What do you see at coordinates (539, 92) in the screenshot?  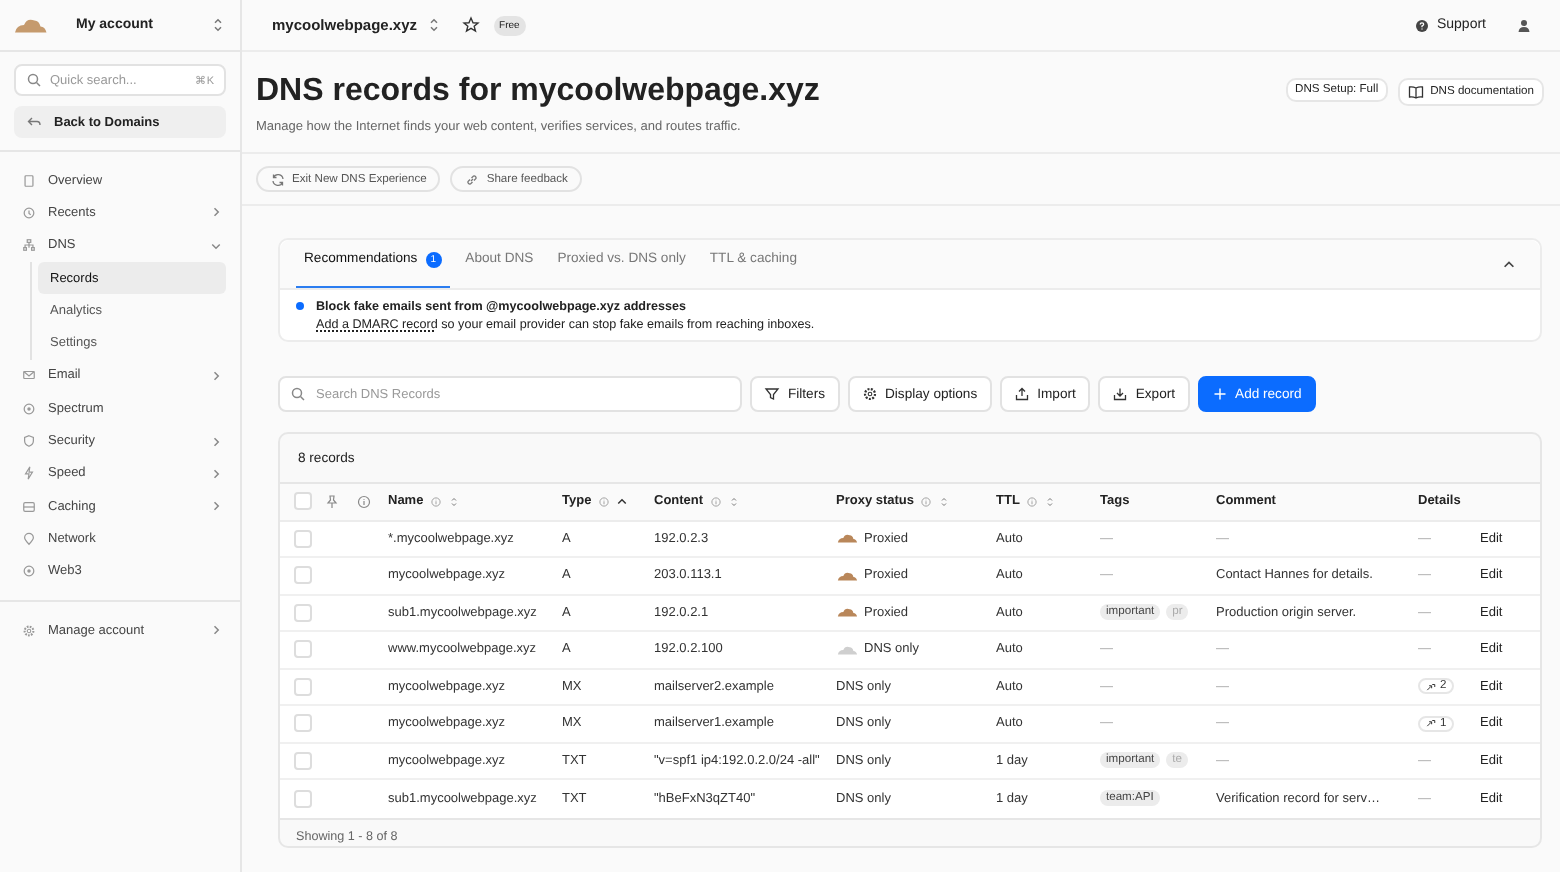 I see `page-title: DNS records for mycoolwebpage.xyz` at bounding box center [539, 92].